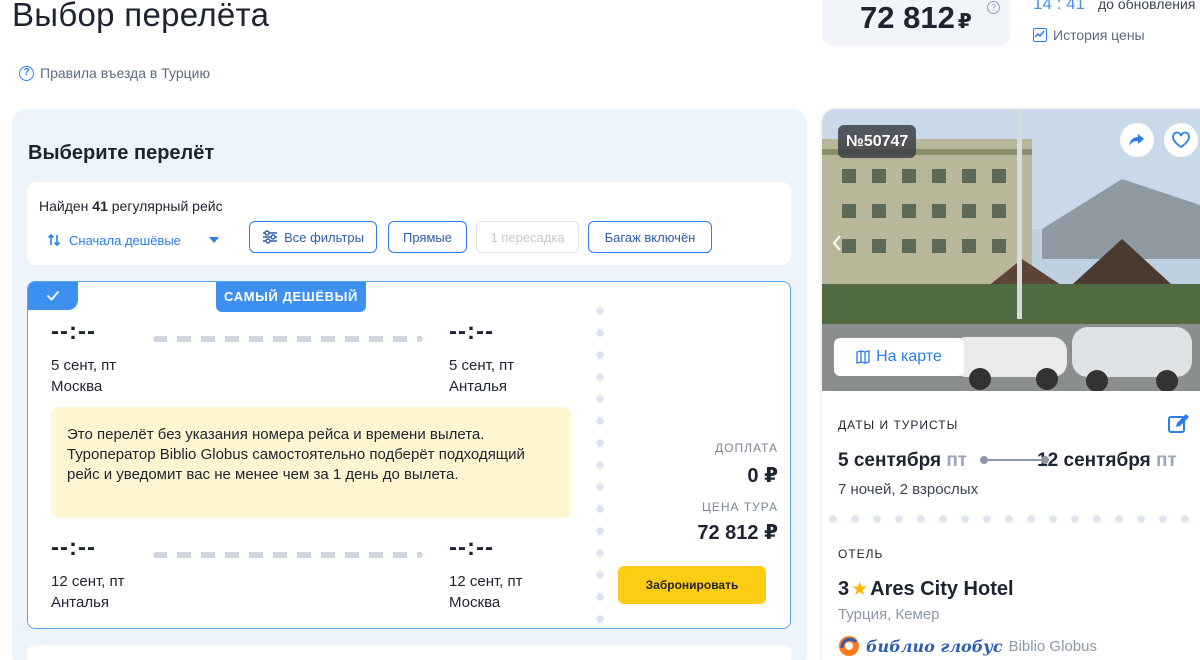 The height and width of the screenshot is (660, 1200). What do you see at coordinates (270, 237) in the screenshot?
I see `sliders-icon` at bounding box center [270, 237].